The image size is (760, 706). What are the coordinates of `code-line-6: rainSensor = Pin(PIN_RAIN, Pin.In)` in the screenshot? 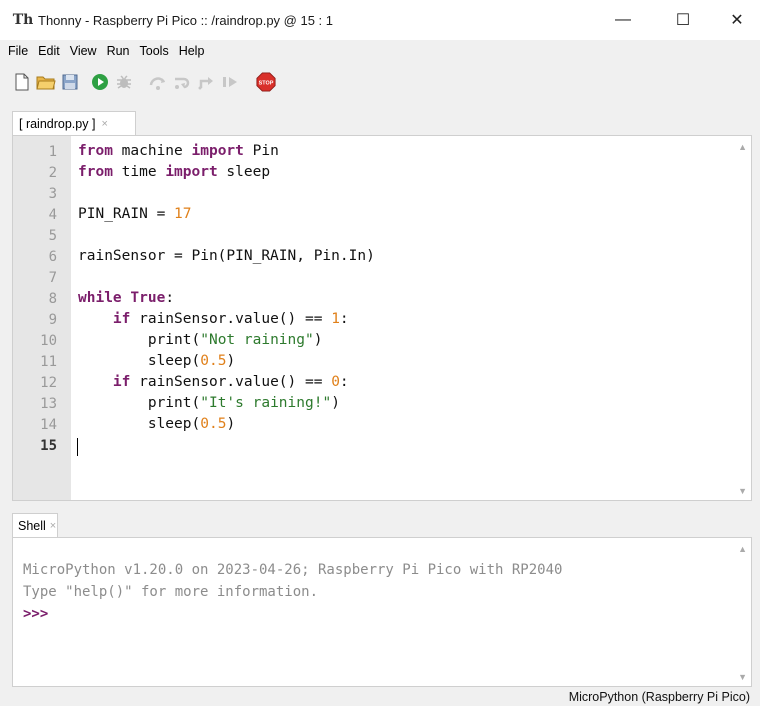 It's located at (226, 256).